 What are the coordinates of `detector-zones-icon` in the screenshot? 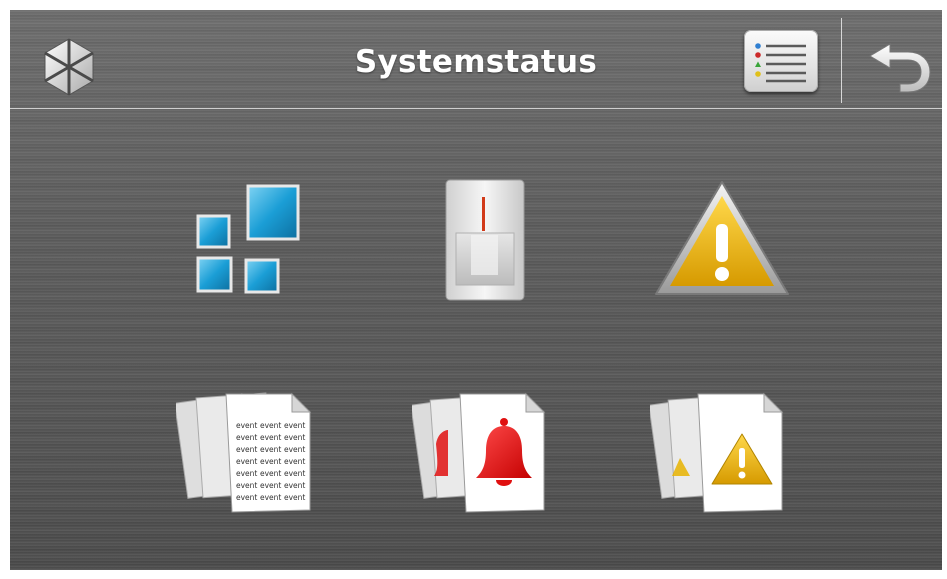 It's located at (485, 240).